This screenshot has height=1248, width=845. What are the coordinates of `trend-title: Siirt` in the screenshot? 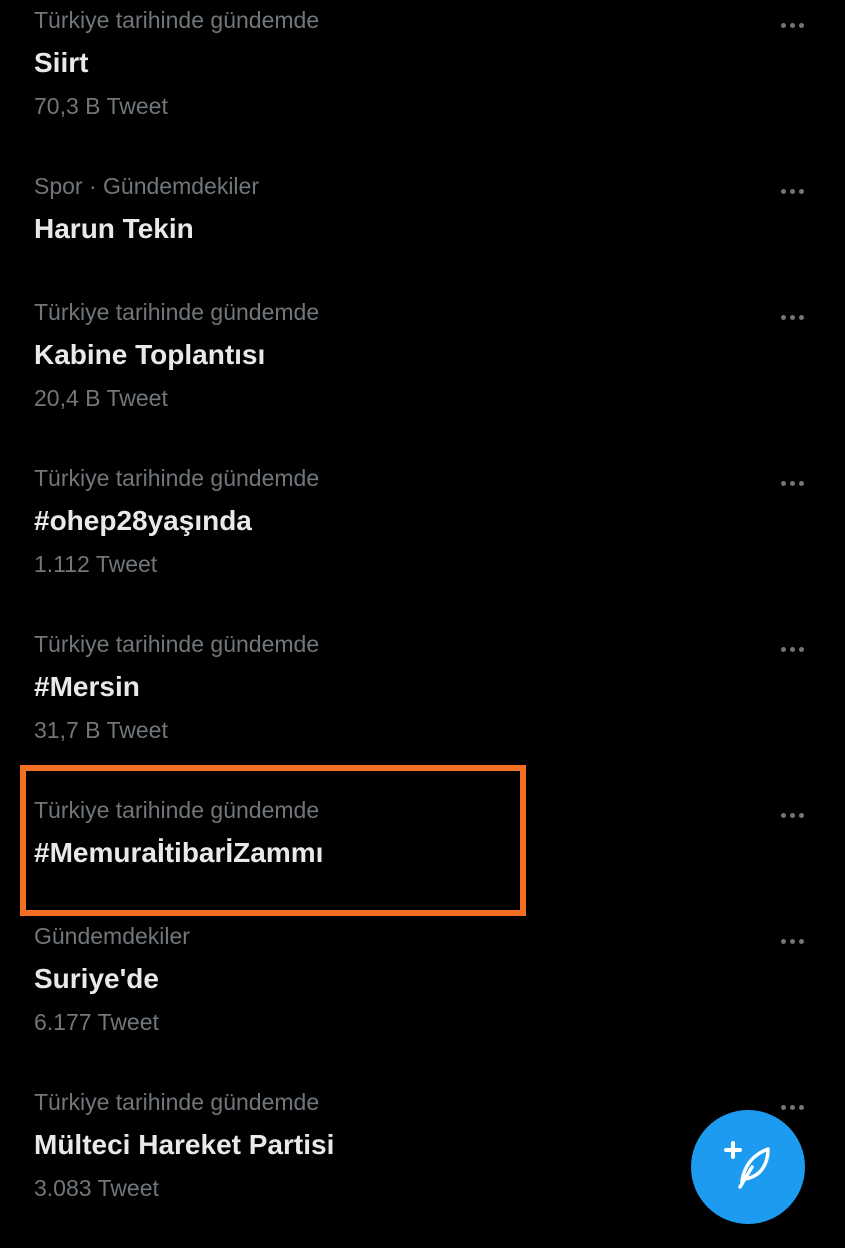 It's located at (61, 62).